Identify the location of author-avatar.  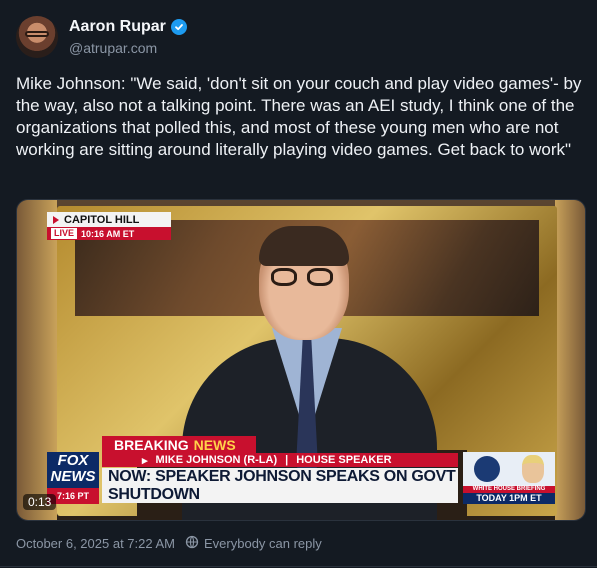
(37, 37).